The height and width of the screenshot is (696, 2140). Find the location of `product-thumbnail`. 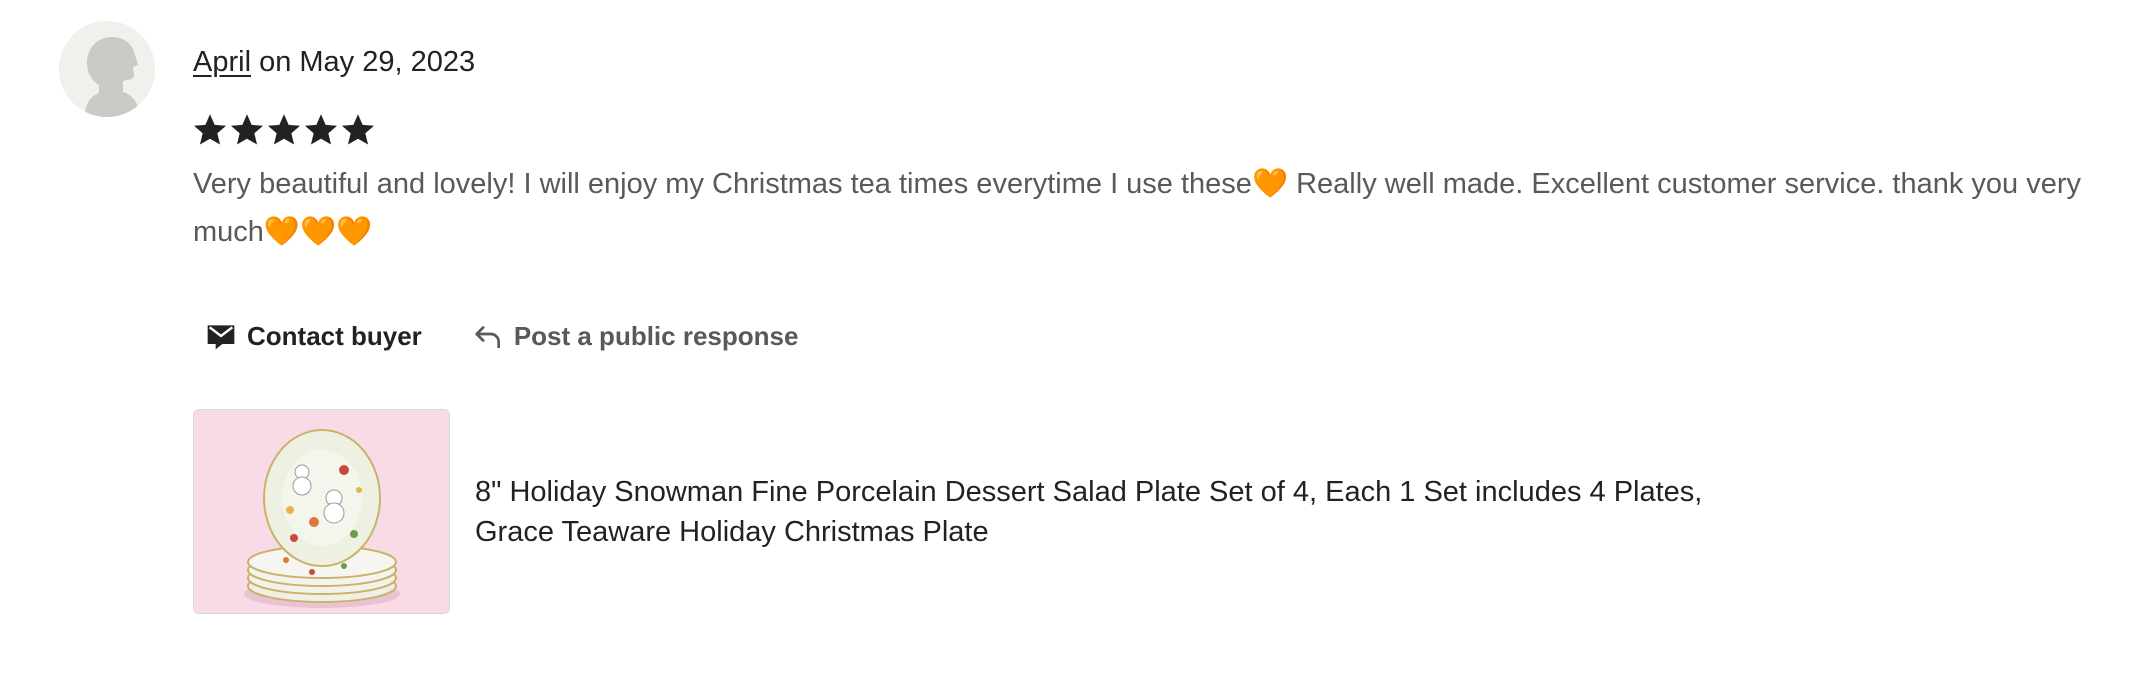

product-thumbnail is located at coordinates (321, 511).